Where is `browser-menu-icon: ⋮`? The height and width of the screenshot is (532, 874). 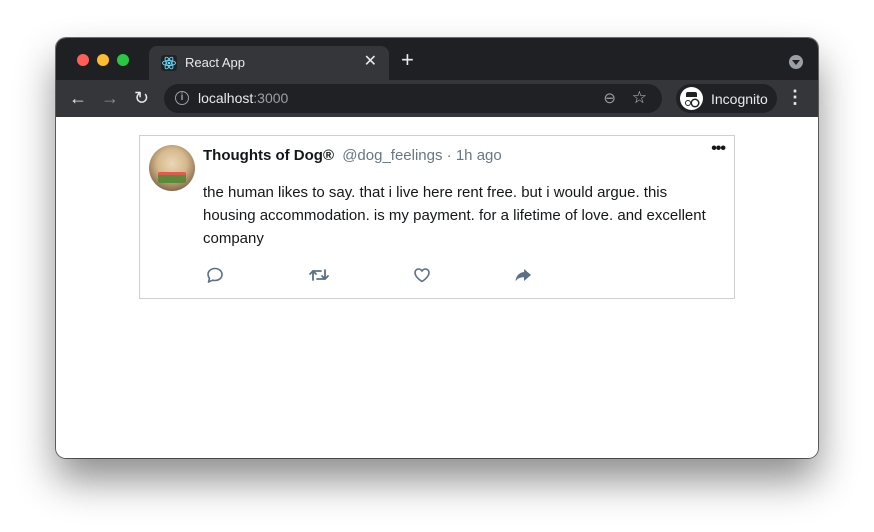 browser-menu-icon: ⋮ is located at coordinates (795, 97).